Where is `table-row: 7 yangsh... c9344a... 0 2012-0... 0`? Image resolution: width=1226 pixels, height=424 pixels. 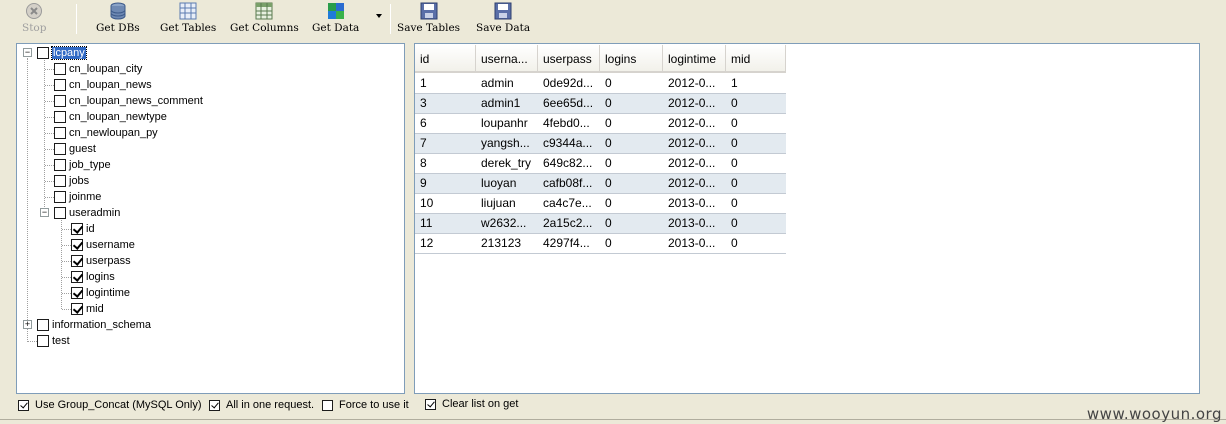
table-row: 7 yangsh... c9344a... 0 2012-0... 0 is located at coordinates (600, 144).